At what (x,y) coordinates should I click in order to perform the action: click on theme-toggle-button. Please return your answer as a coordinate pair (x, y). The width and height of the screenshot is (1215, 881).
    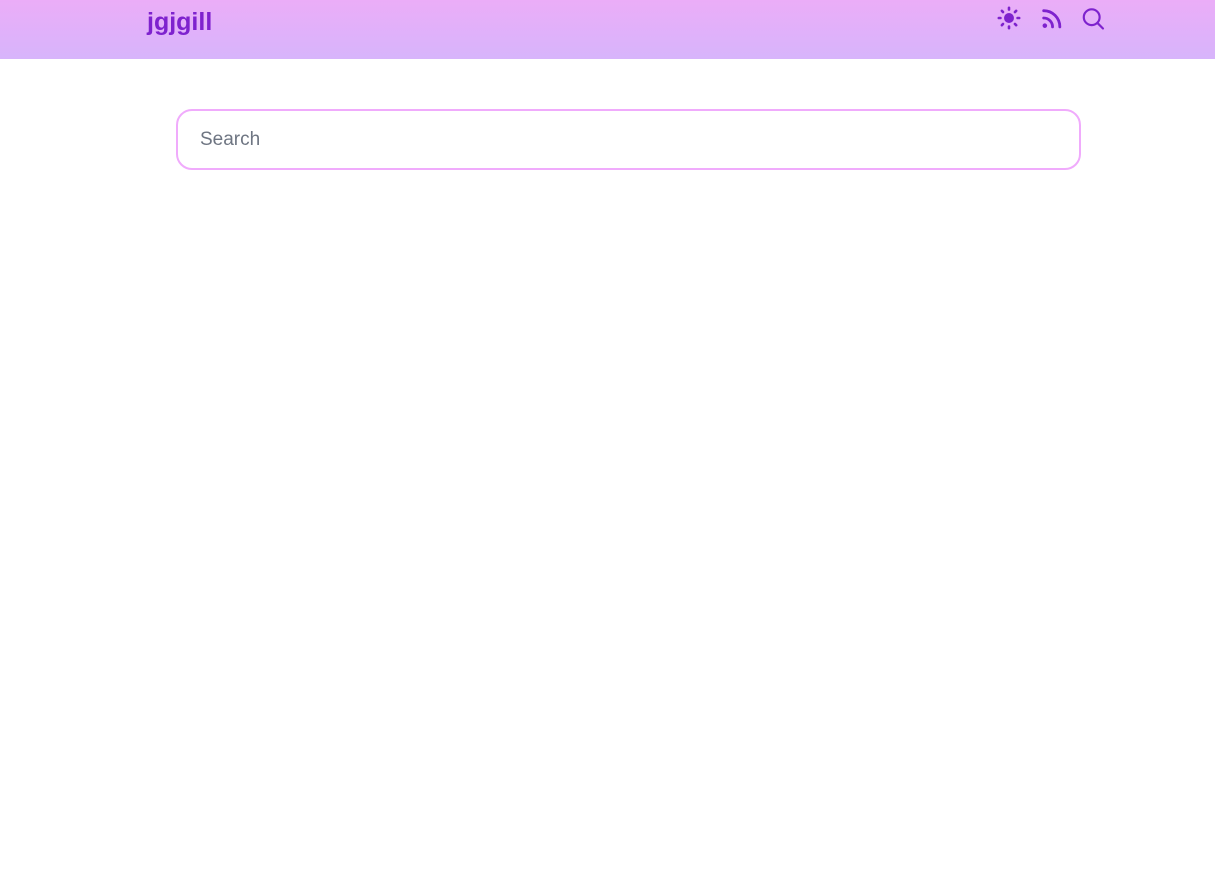
    Looking at the image, I should click on (1009, 18).